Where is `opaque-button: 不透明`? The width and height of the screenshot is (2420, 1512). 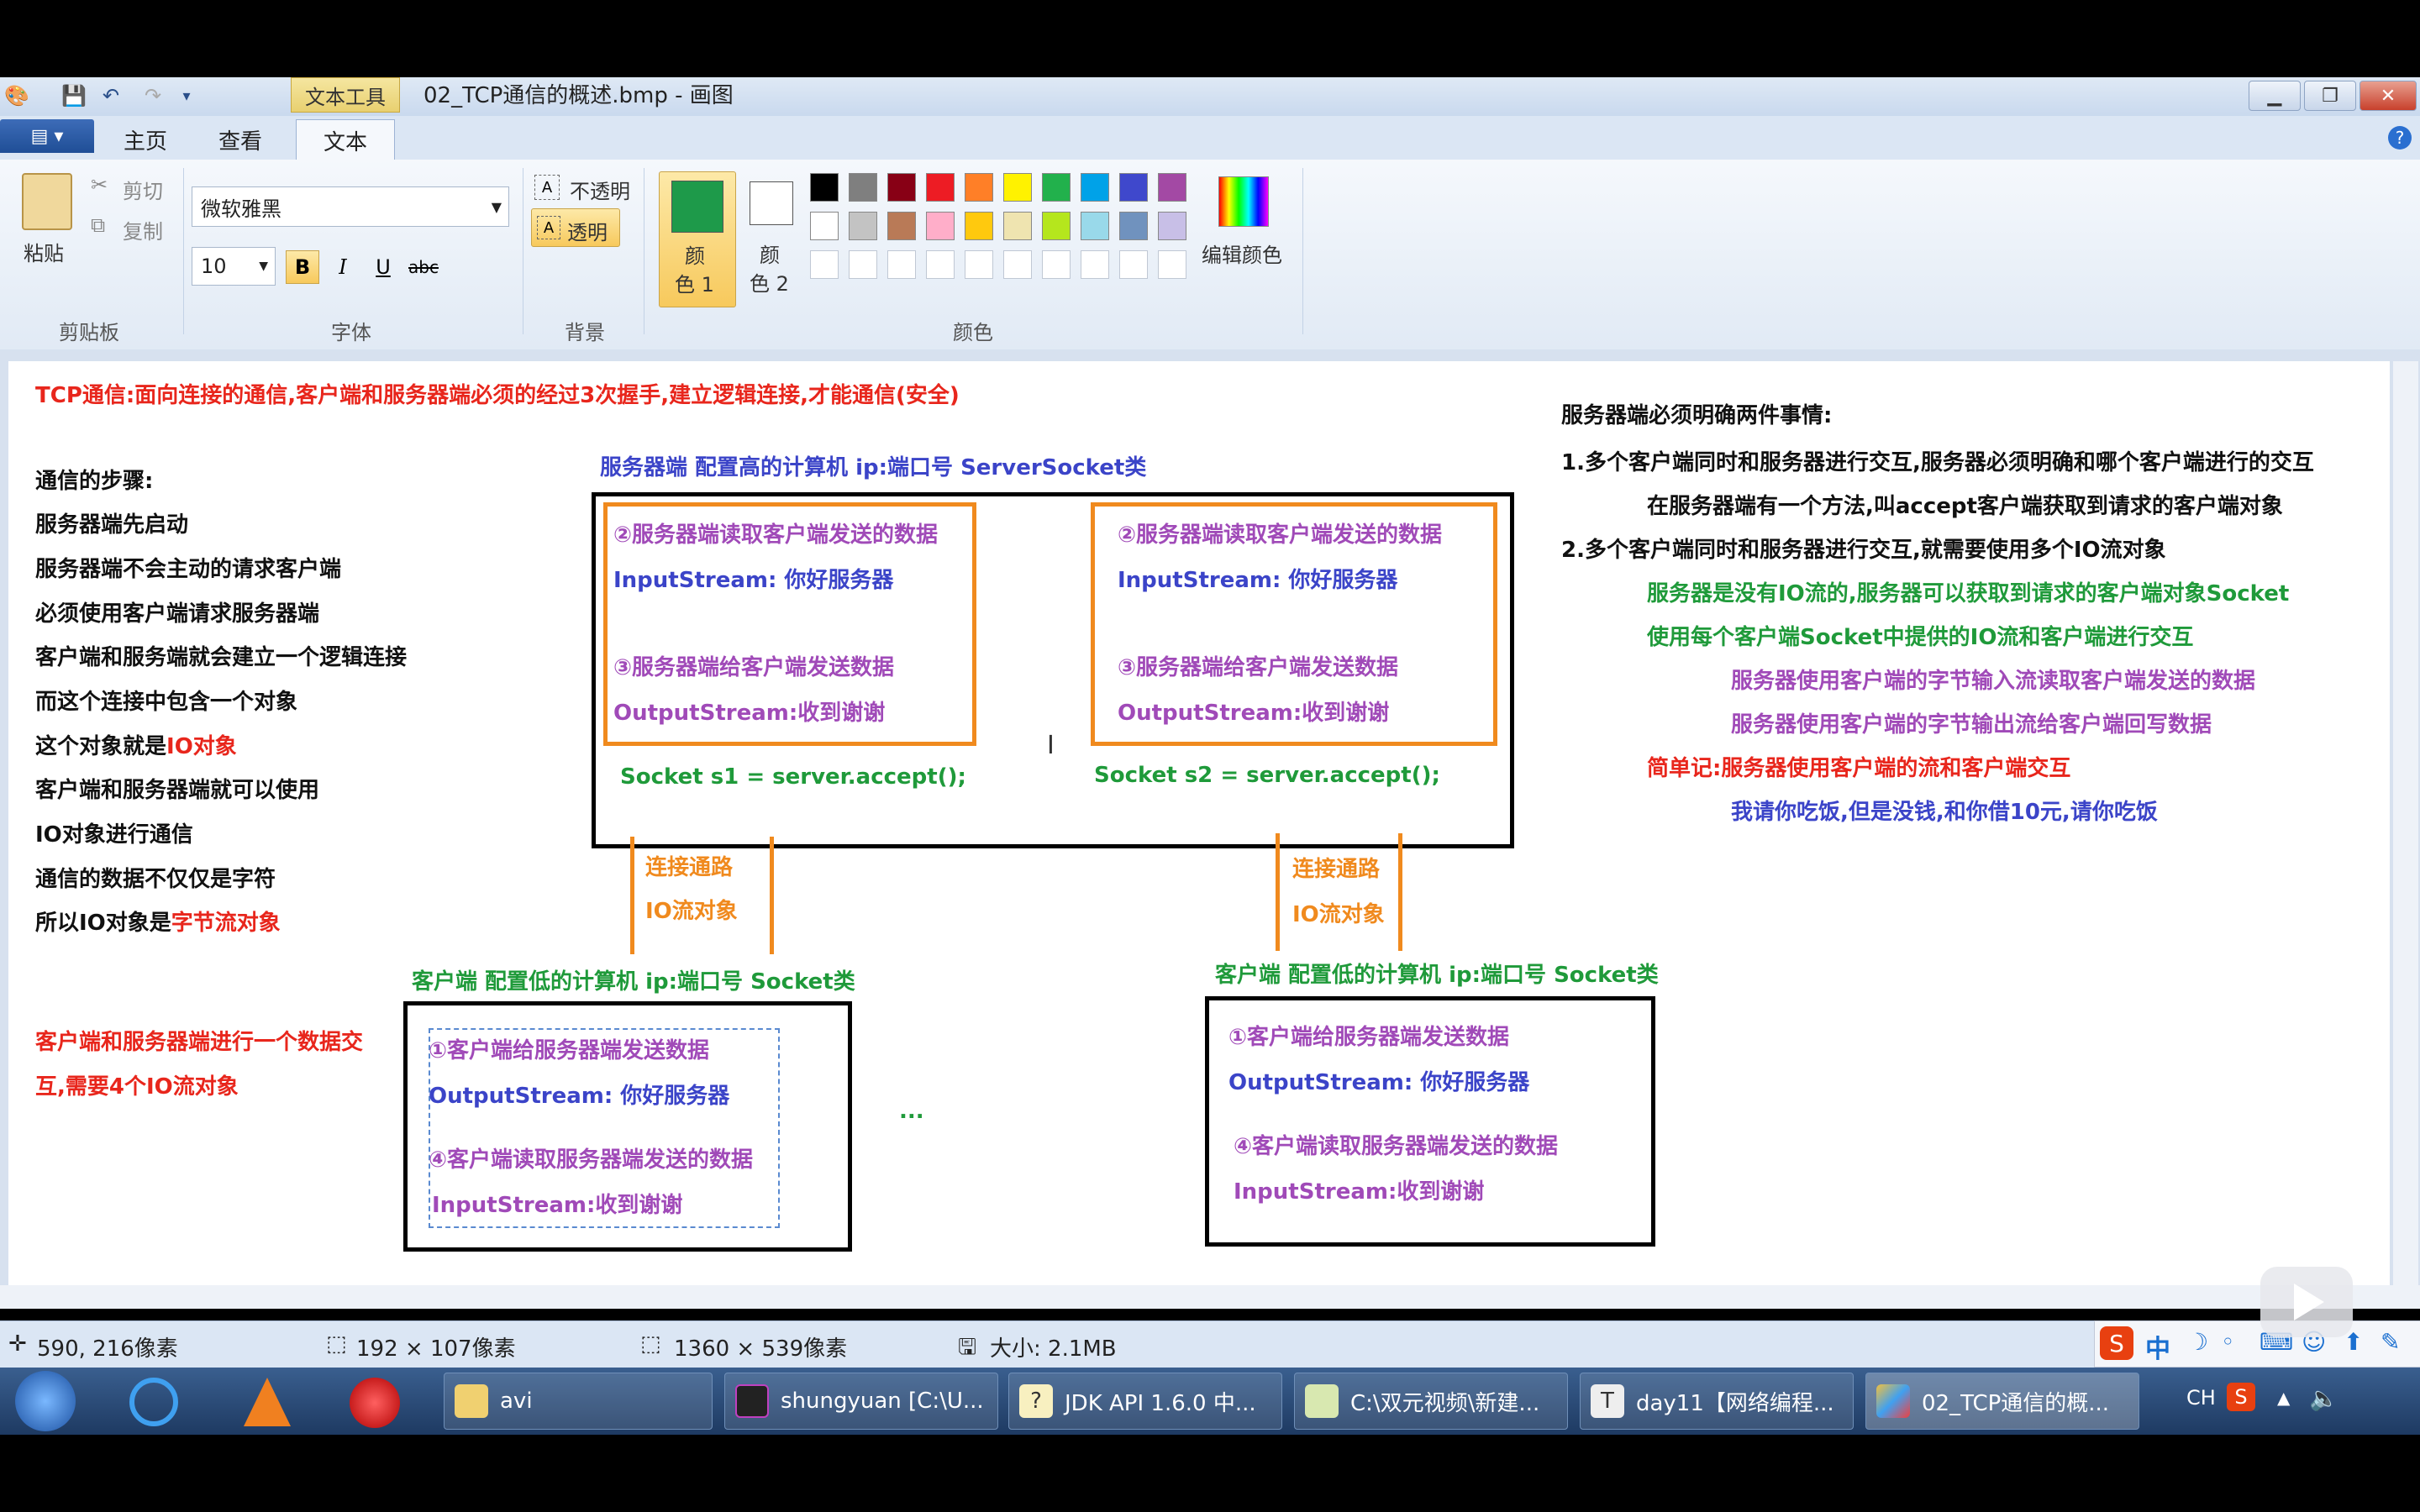
opaque-button: 不透明 is located at coordinates (600, 189).